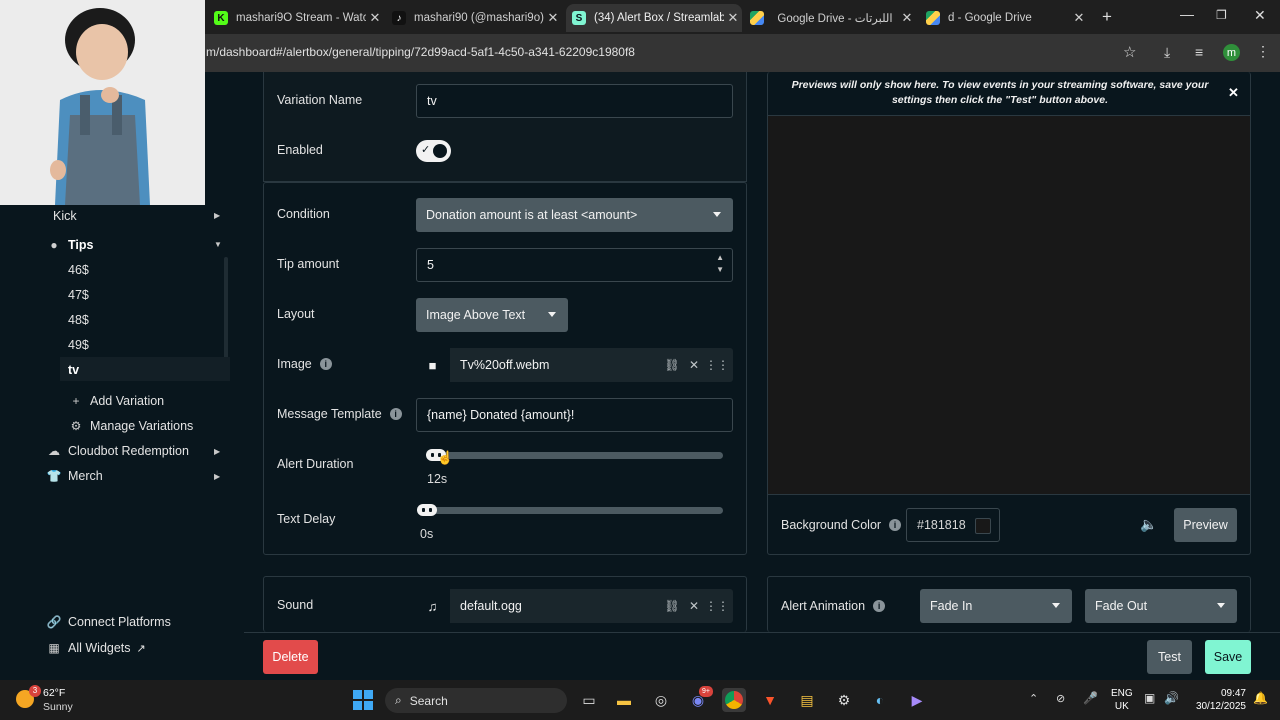  Describe the element at coordinates (54, 622) in the screenshot. I see `link-icon: 🔗` at that location.